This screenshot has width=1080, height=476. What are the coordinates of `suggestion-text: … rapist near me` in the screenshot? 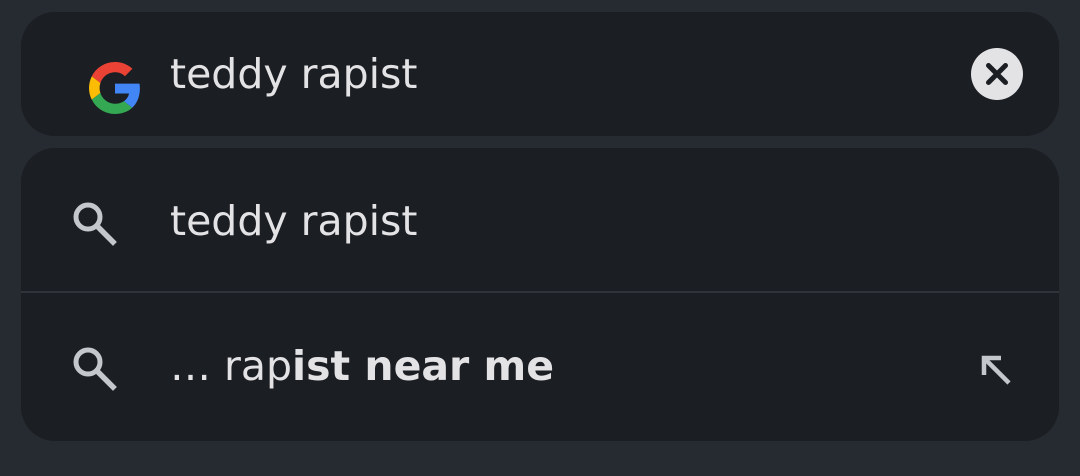 It's located at (362, 366).